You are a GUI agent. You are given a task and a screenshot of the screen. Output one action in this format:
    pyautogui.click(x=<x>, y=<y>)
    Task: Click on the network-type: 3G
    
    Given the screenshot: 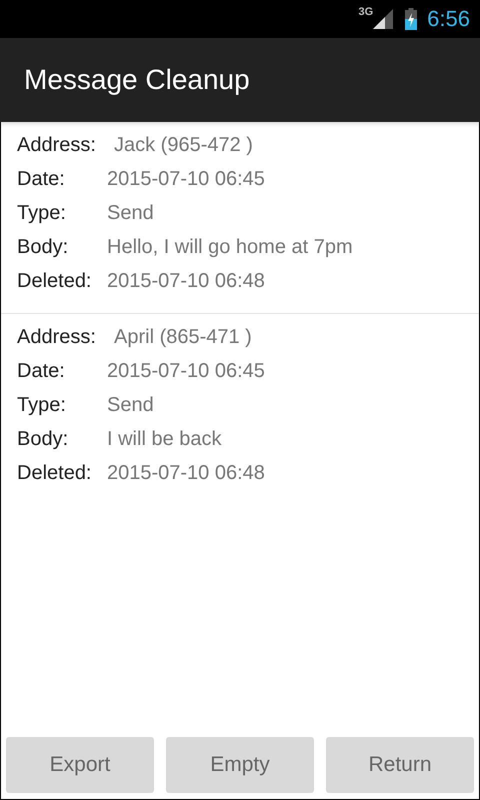 What is the action you would take?
    pyautogui.click(x=366, y=12)
    